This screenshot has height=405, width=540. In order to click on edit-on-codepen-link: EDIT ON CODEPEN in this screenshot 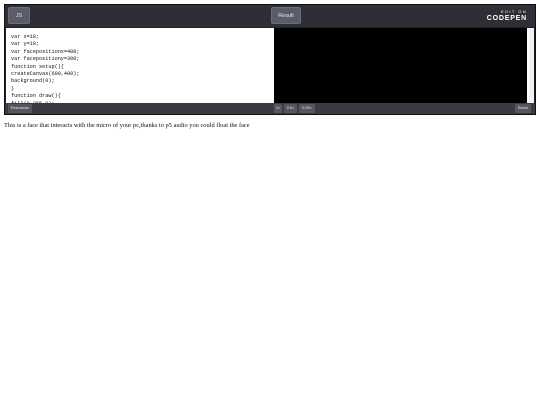, I will do `click(507, 16)`.